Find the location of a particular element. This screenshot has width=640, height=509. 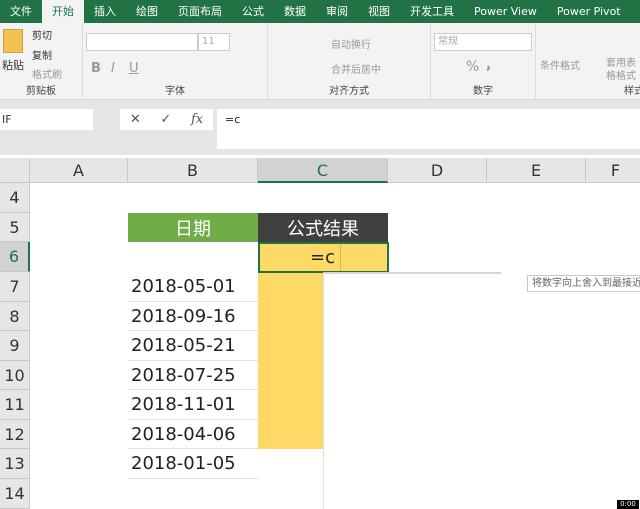

timer-badge: 0:00 is located at coordinates (628, 504).